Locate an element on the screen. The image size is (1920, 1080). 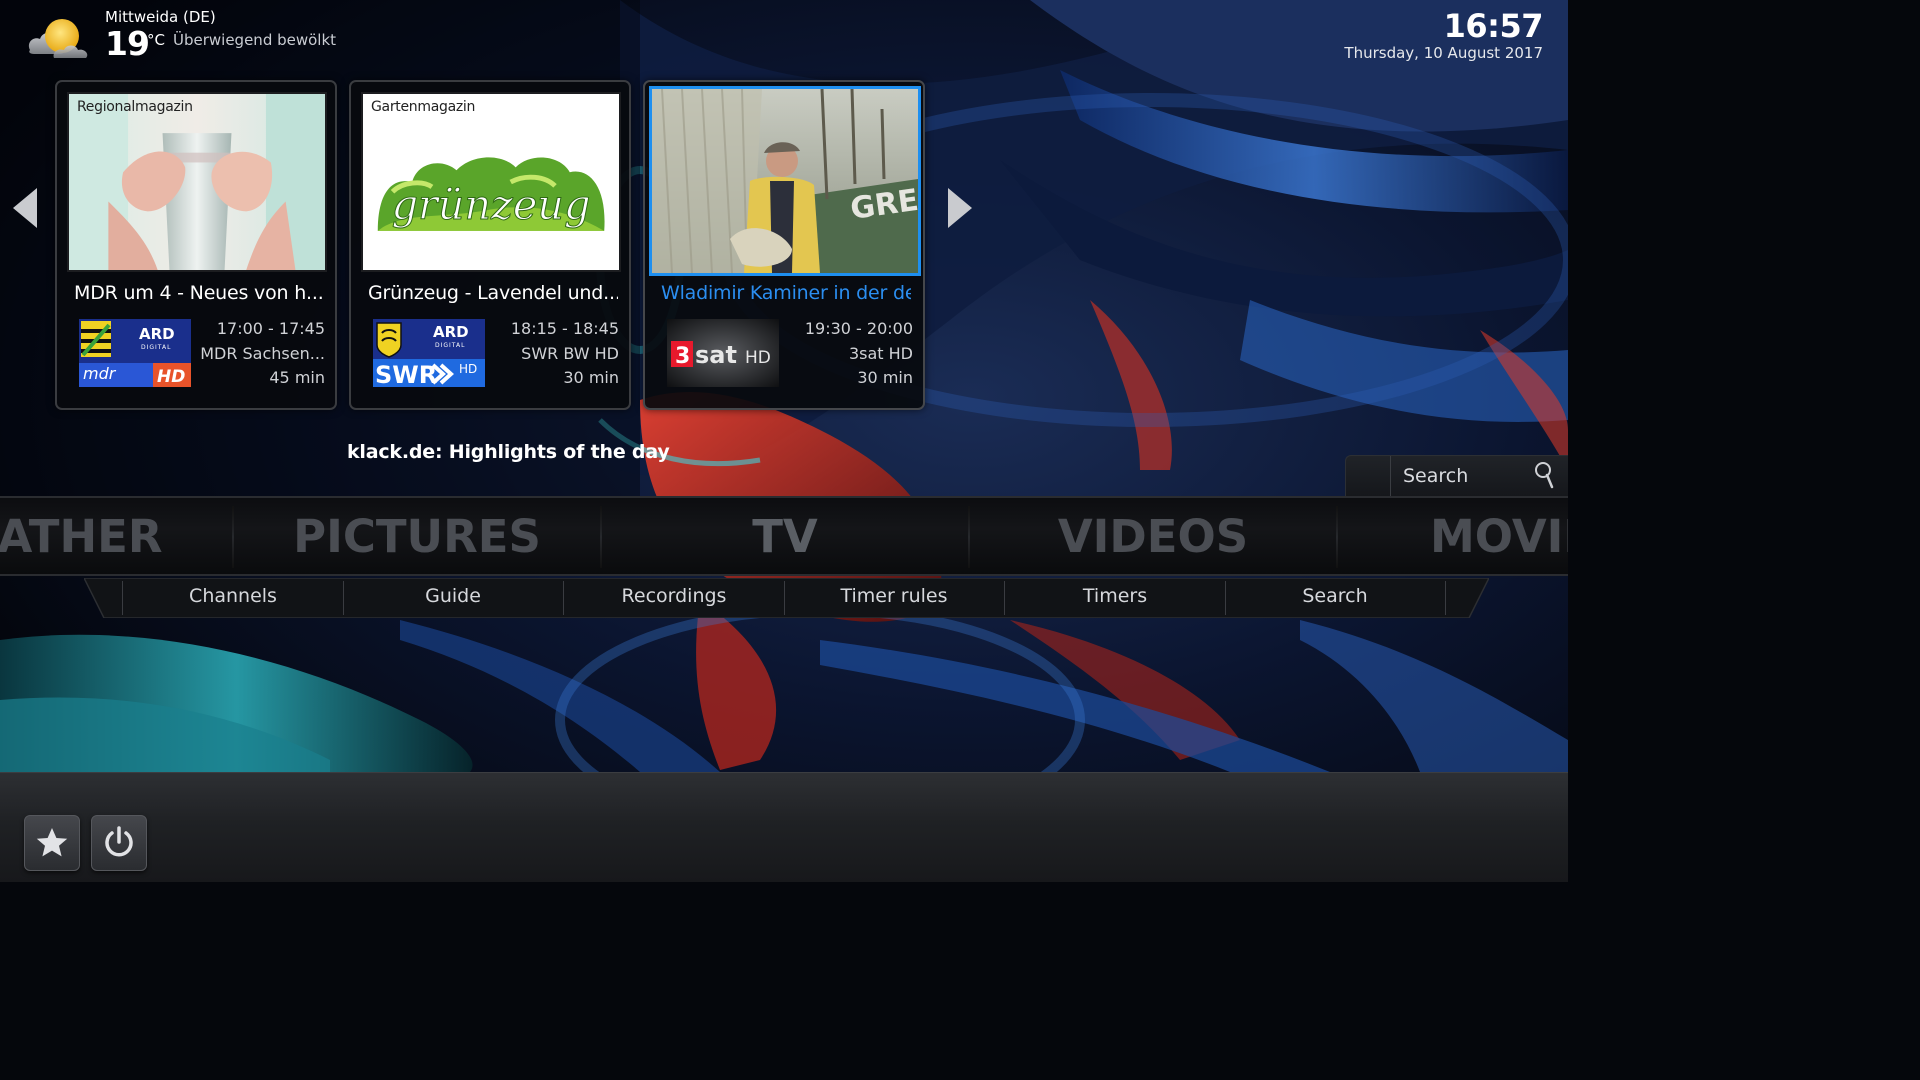
program-thumbnail: GRE is located at coordinates (785, 181).